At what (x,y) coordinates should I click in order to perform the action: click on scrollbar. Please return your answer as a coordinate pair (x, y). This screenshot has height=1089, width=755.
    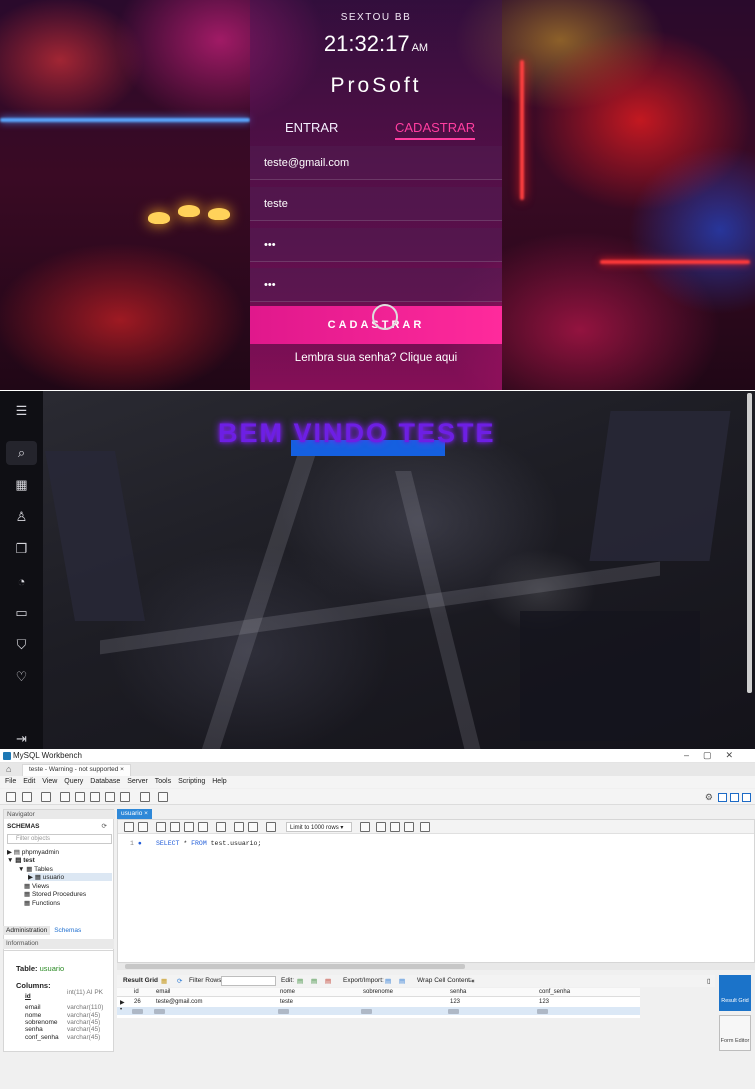
    Looking at the image, I should click on (749, 543).